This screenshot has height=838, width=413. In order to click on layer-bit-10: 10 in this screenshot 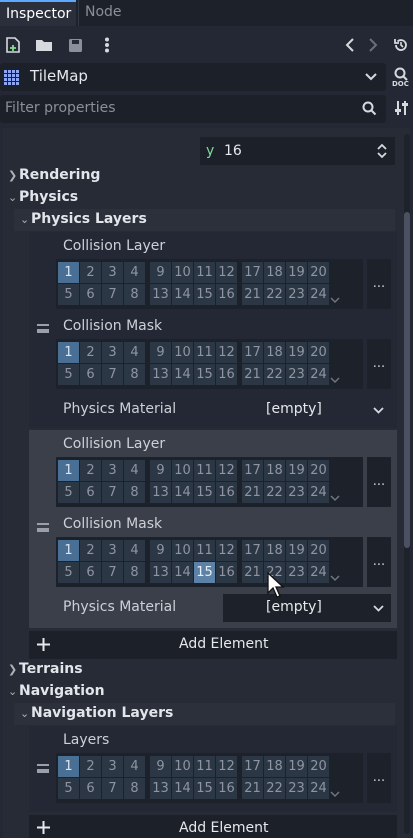, I will do `click(182, 352)`.